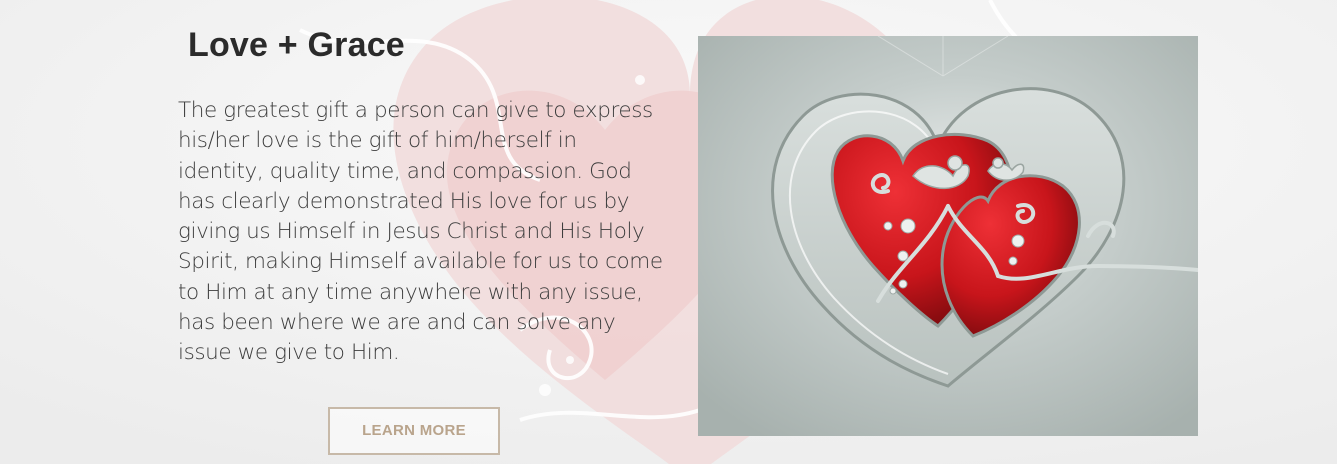 Image resolution: width=1337 pixels, height=464 pixels. What do you see at coordinates (296, 45) in the screenshot?
I see `section-title: Love + Grace` at bounding box center [296, 45].